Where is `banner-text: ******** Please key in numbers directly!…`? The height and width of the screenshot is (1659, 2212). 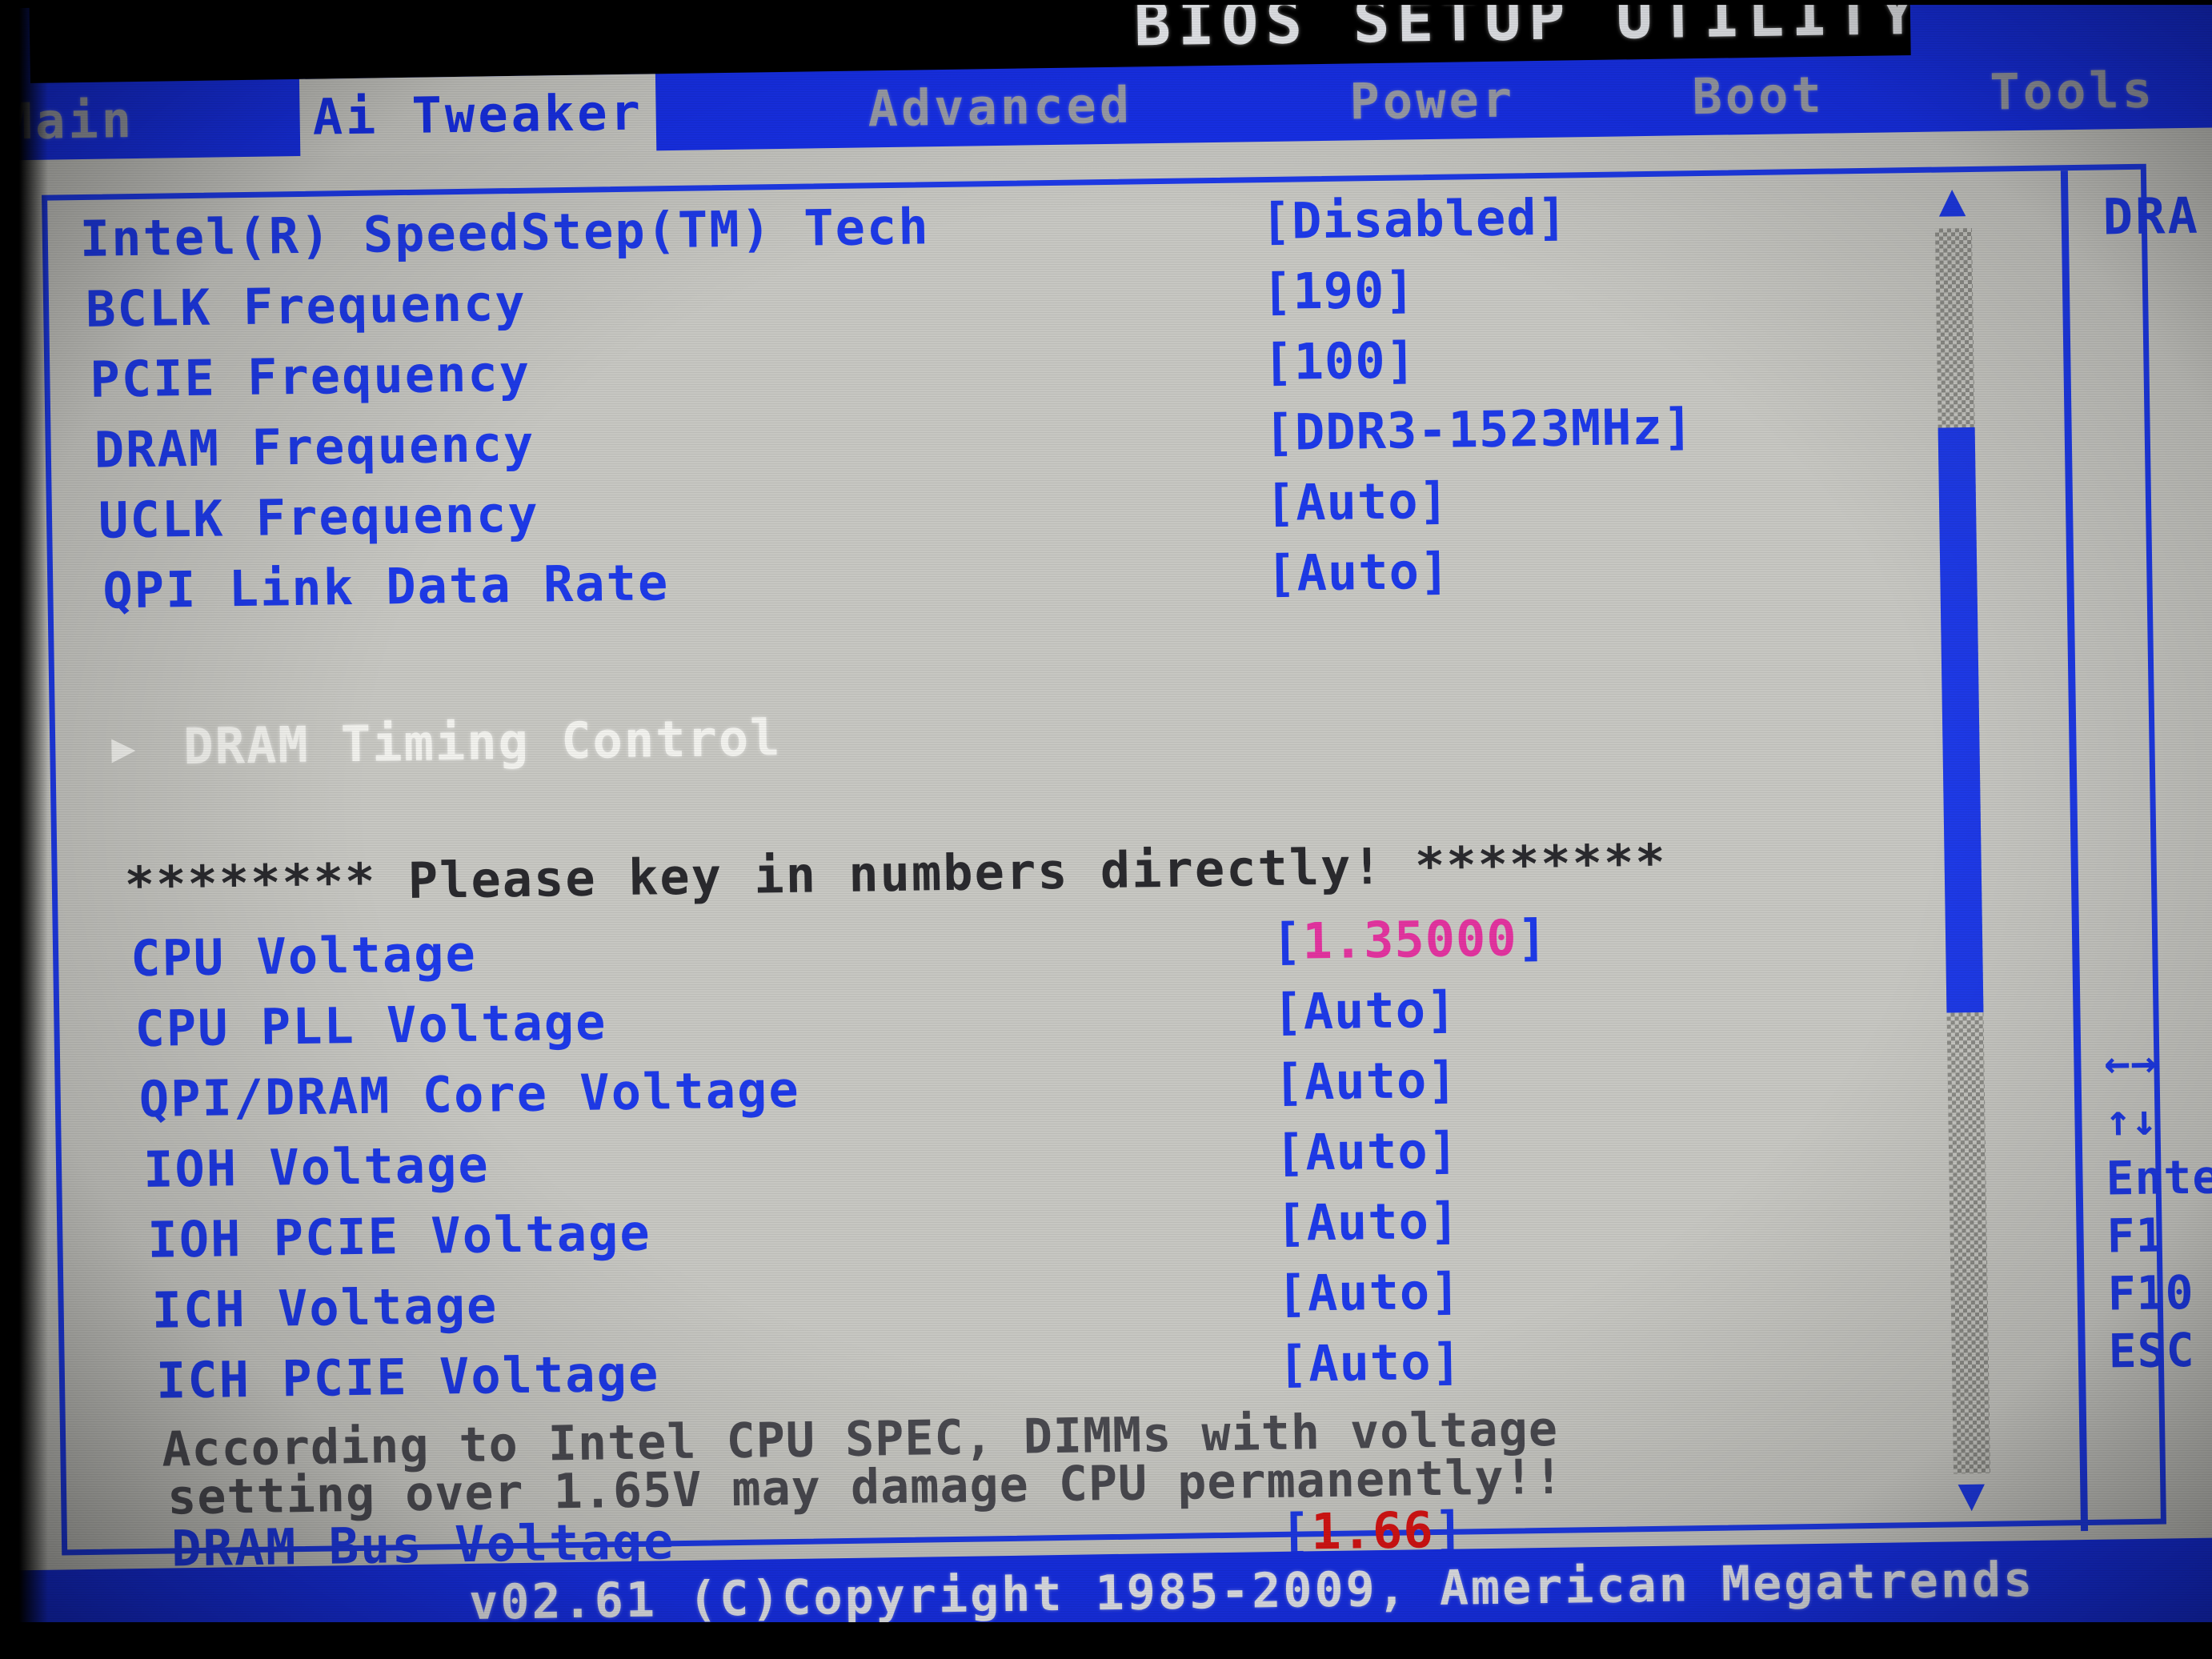
banner-text: ******** Please key in numbers directly!… is located at coordinates (896, 873).